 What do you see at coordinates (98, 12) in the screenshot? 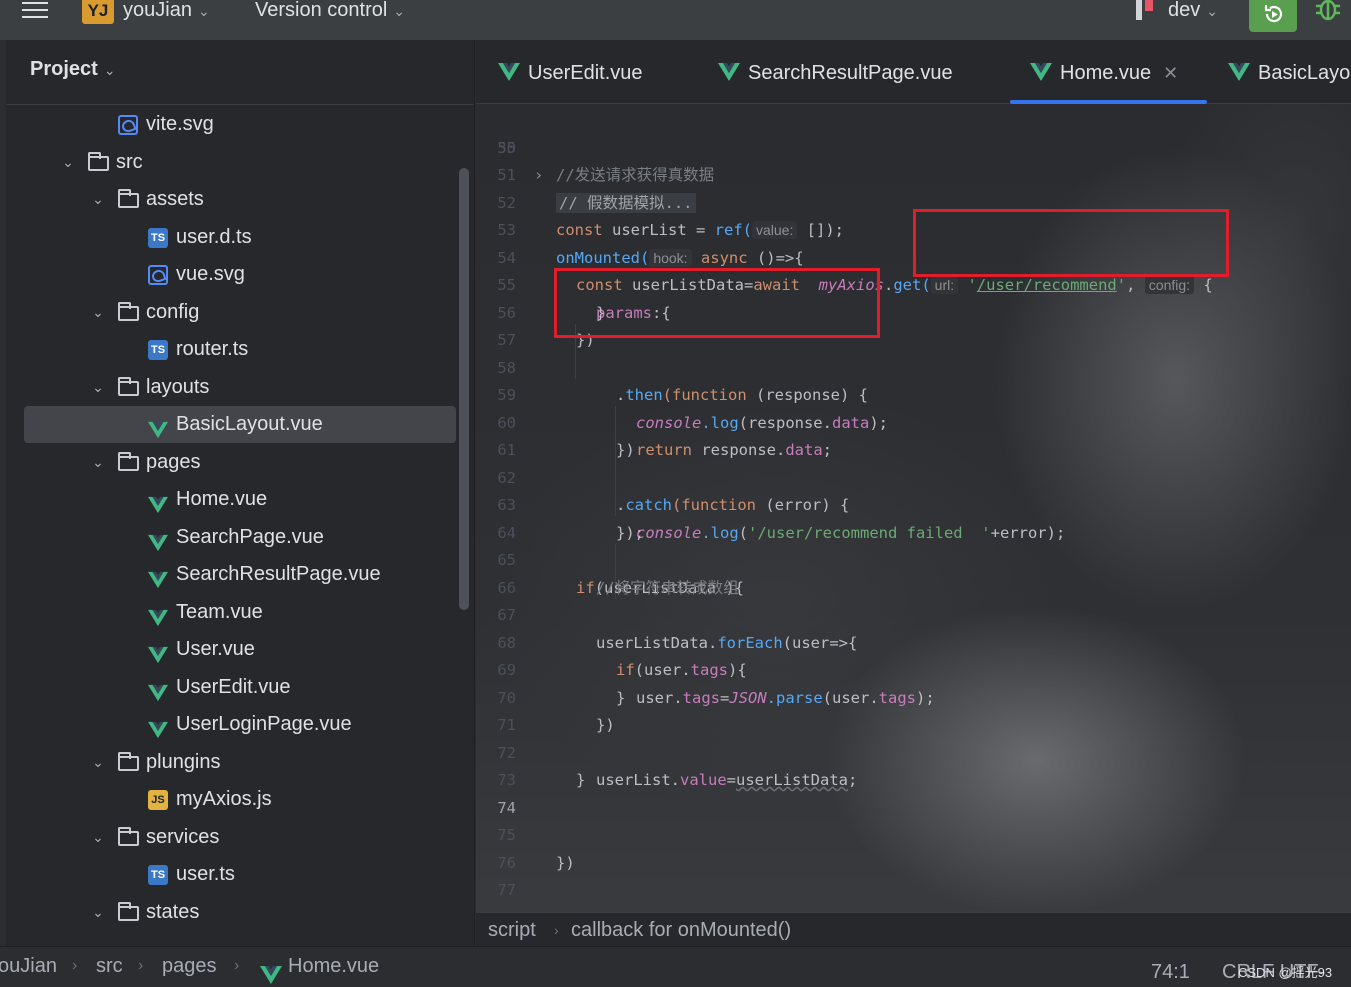
I see `project-badge: YJ` at bounding box center [98, 12].